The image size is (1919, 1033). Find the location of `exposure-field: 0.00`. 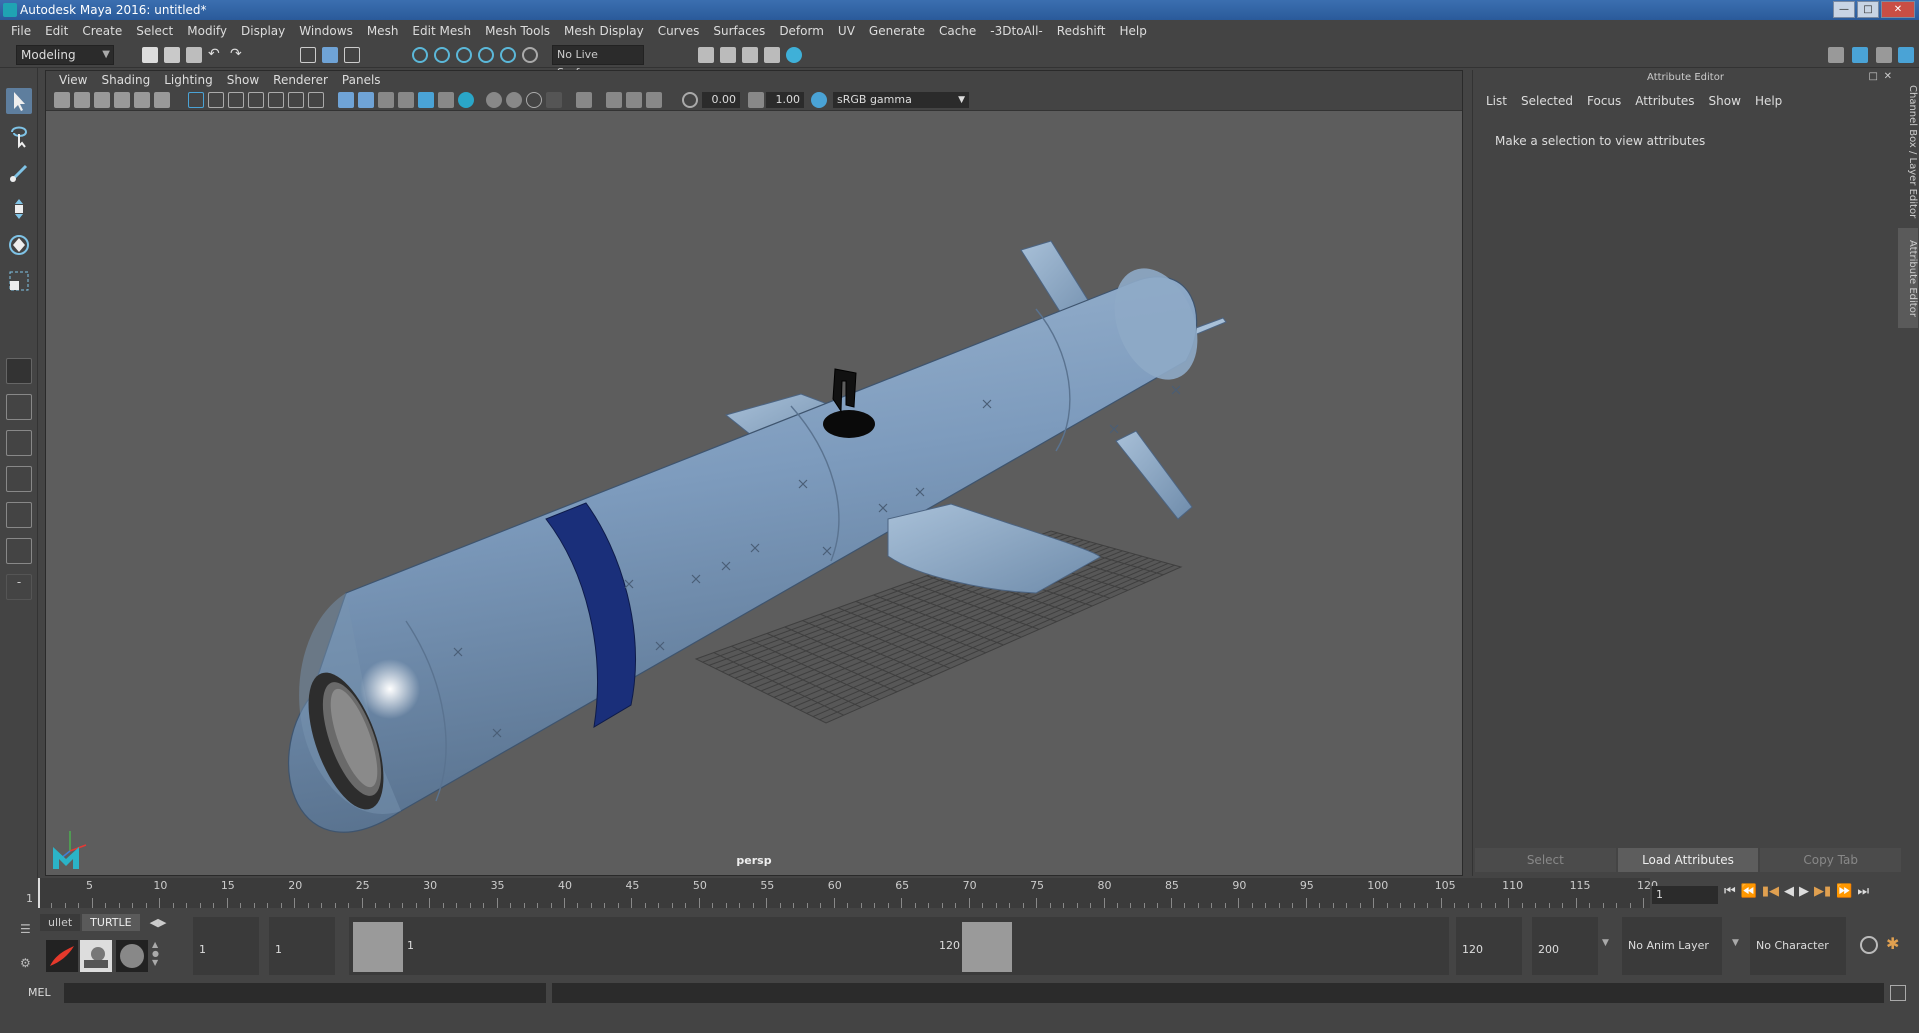

exposure-field: 0.00 is located at coordinates (721, 100).